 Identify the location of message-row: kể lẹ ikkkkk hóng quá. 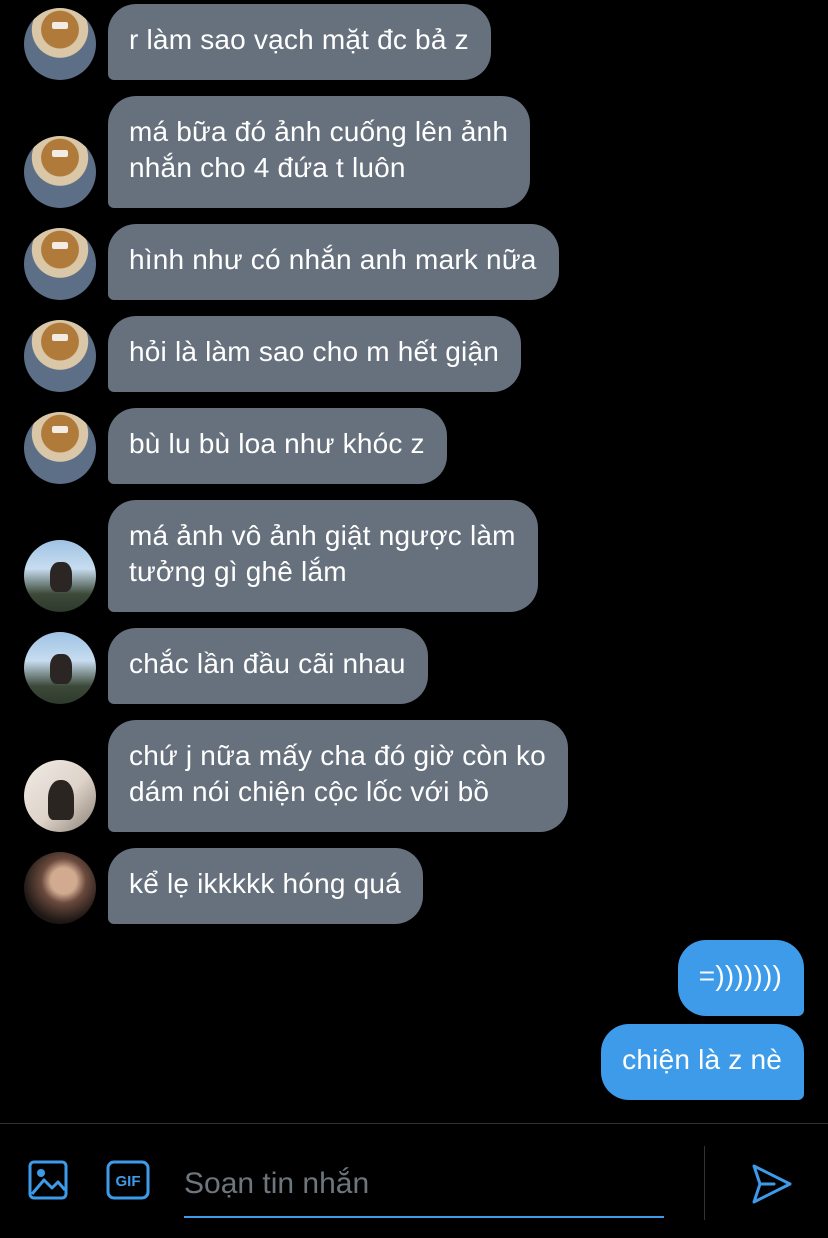
(414, 886).